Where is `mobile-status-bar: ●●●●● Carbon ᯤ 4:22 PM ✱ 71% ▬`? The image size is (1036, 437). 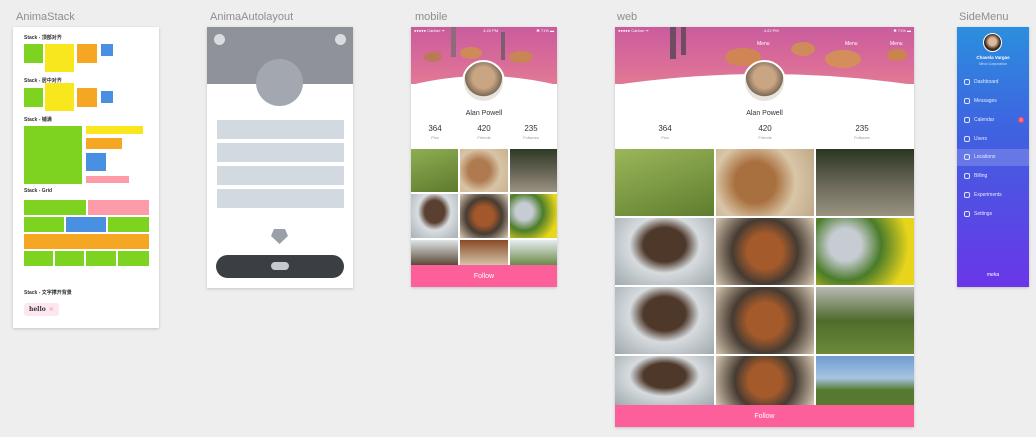 mobile-status-bar: ●●●●● Carbon ᯤ 4:22 PM ✱ 71% ▬ is located at coordinates (484, 31).